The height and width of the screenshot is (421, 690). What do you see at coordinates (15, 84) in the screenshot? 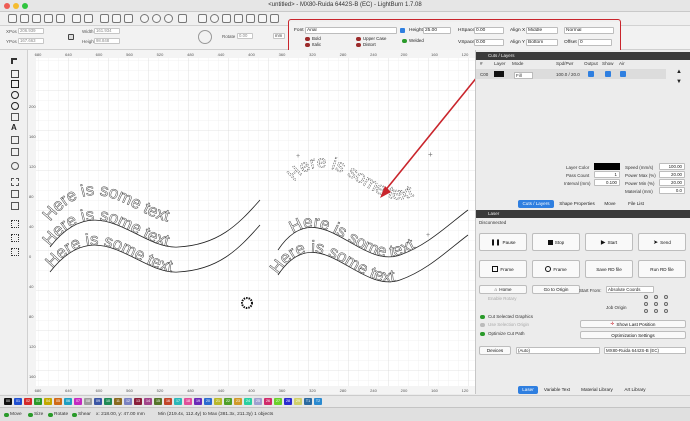
I see `rectangle-icon` at bounding box center [15, 84].